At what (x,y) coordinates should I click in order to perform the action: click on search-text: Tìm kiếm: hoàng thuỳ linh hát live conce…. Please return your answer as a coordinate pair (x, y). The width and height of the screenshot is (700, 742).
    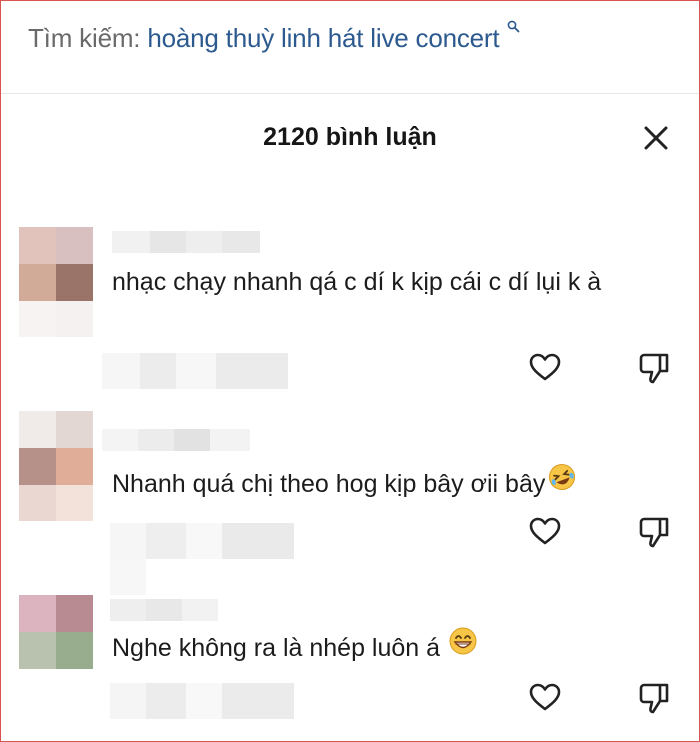
    Looking at the image, I should click on (274, 37).